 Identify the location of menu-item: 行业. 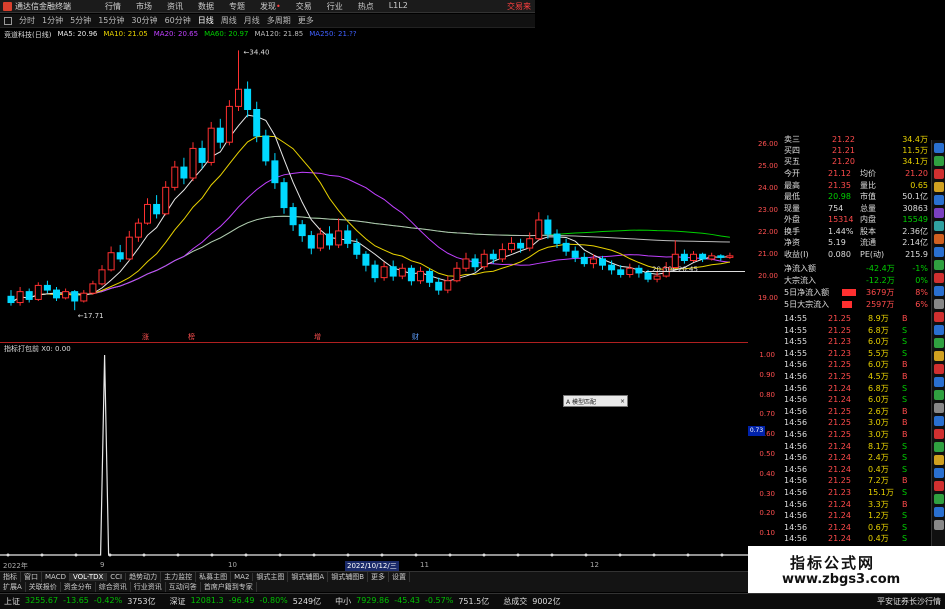
(335, 6).